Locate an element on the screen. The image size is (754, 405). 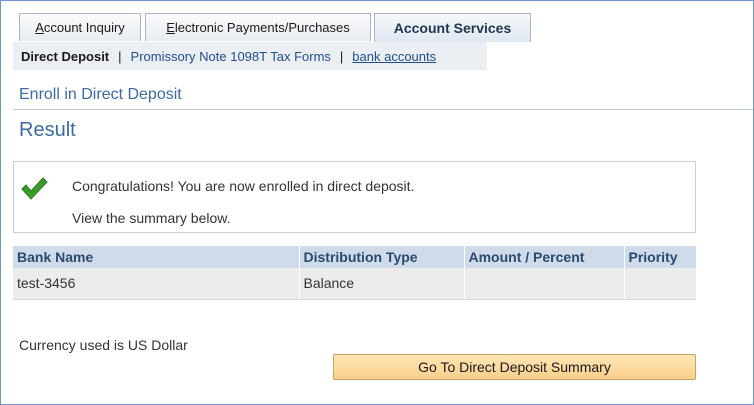
cell-bank-name: test-3456 is located at coordinates (156, 284).